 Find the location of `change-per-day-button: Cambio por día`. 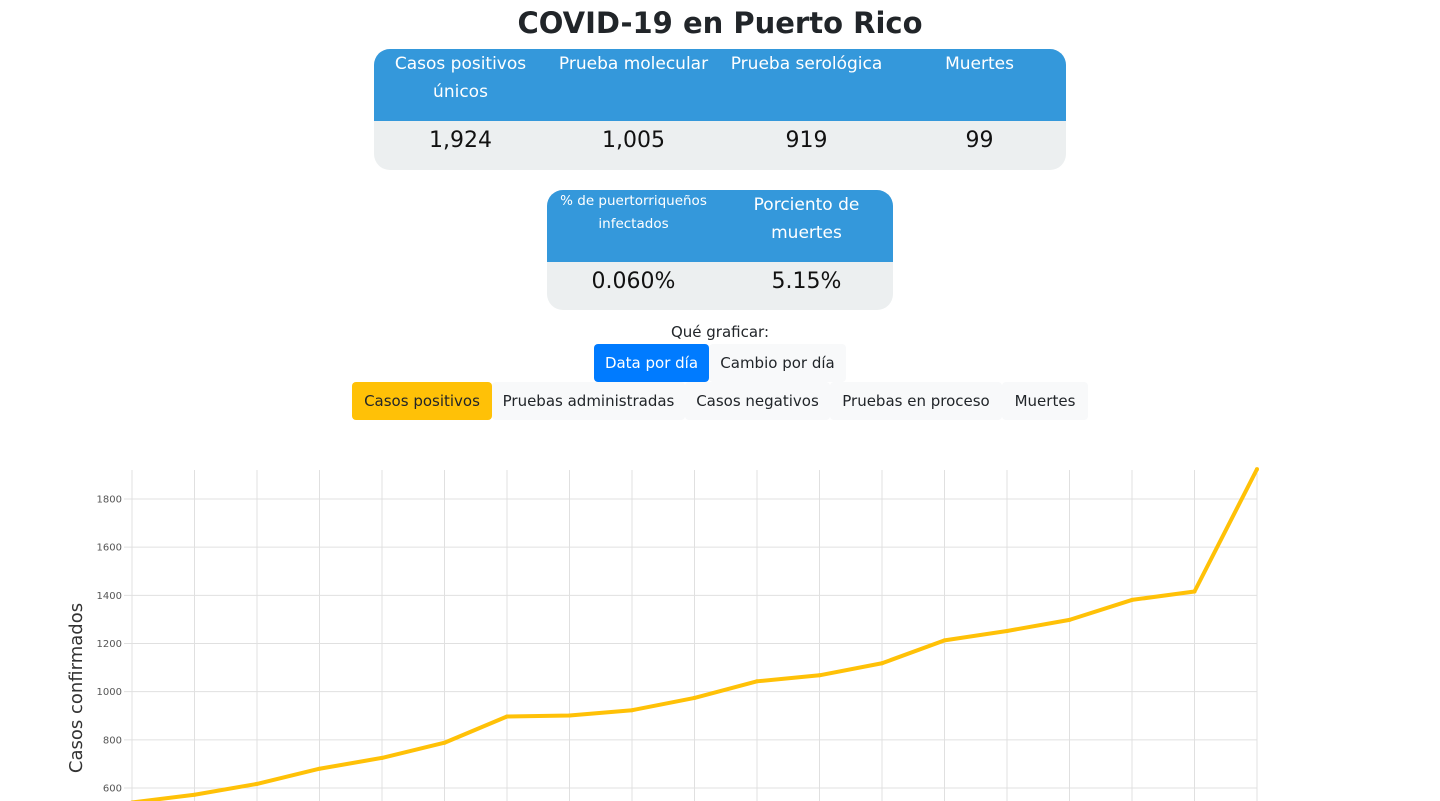

change-per-day-button: Cambio por día is located at coordinates (777, 363).